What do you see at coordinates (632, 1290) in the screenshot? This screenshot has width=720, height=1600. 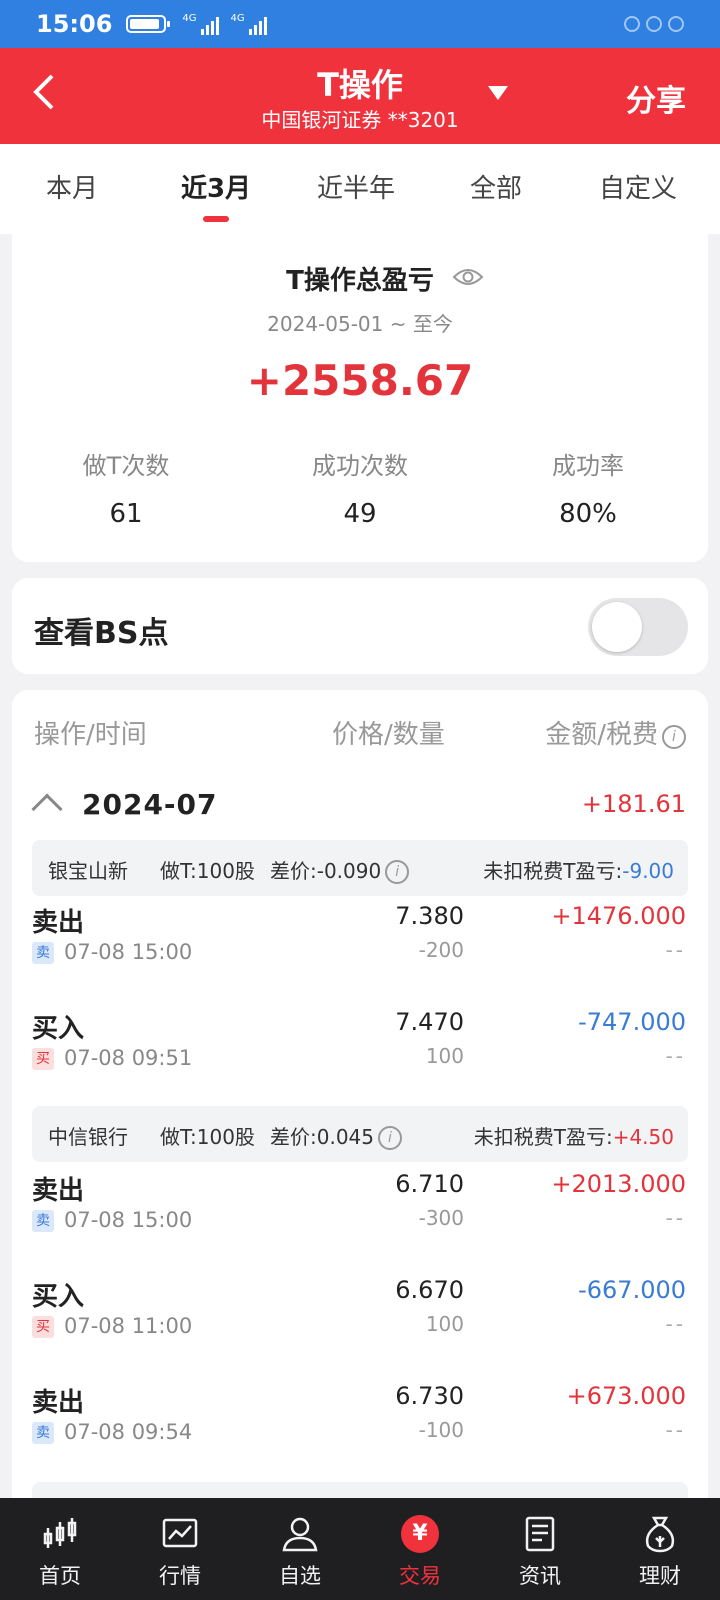 I see `trade-amount: -667.000` at bounding box center [632, 1290].